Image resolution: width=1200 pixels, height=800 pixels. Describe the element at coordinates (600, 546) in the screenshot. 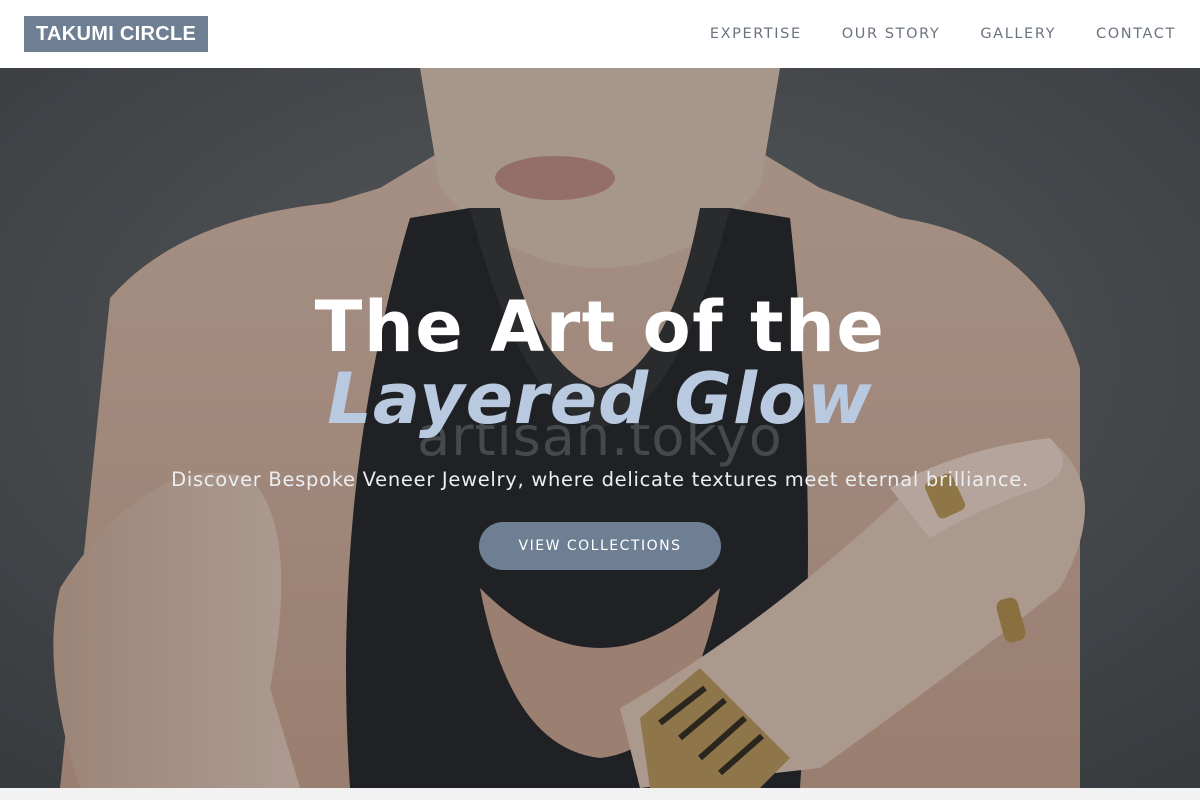

I see `view-collections-button: VIEW COLLECTIONS` at that location.